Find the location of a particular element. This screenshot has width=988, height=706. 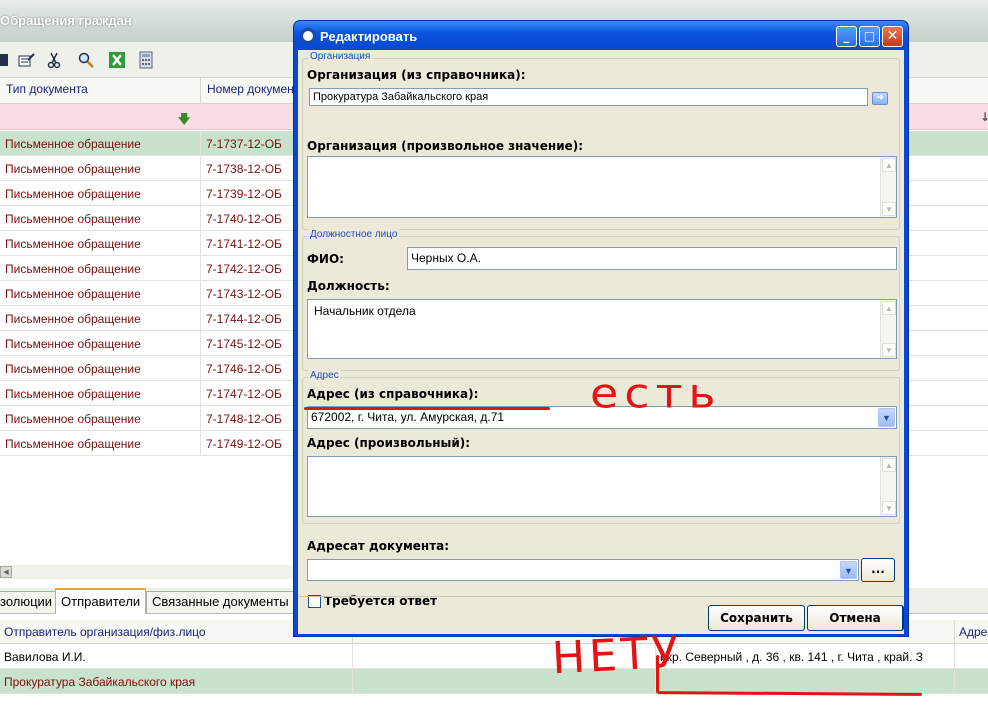

addr-ref-label: Адрес (из справочника): is located at coordinates (393, 394).